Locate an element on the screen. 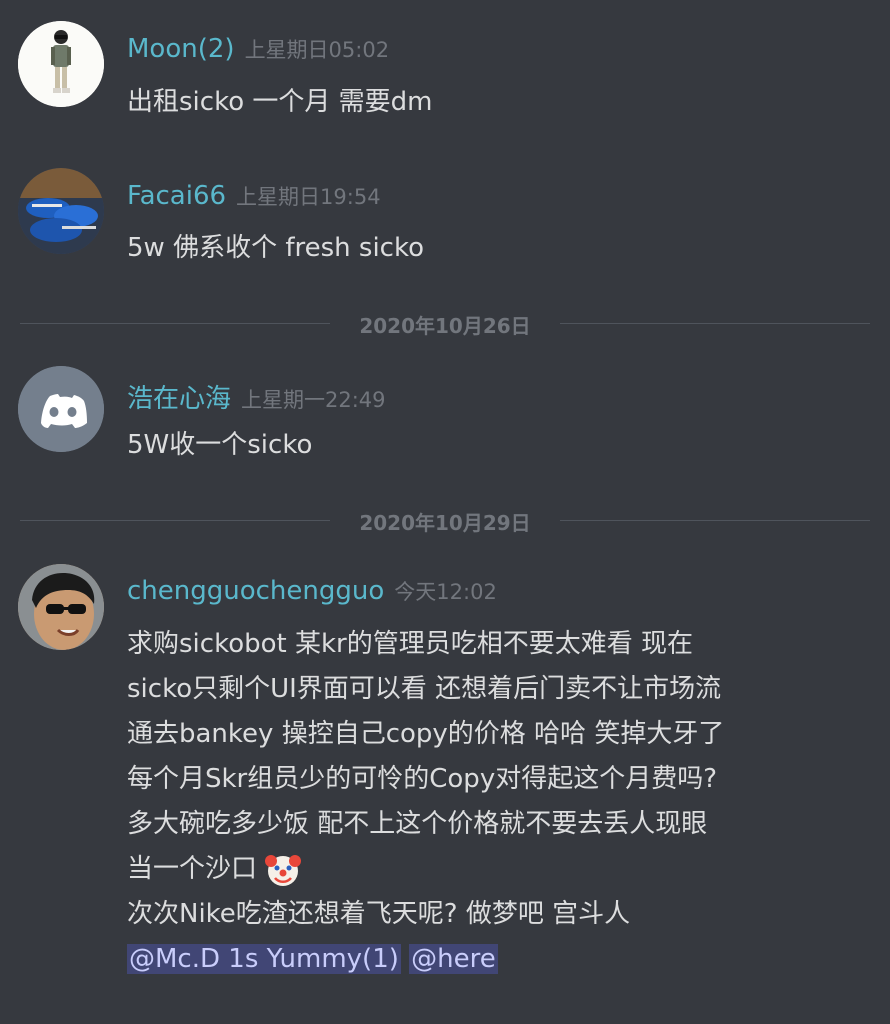 The width and height of the screenshot is (890, 1024). clown-face-emoji is located at coordinates (283, 870).